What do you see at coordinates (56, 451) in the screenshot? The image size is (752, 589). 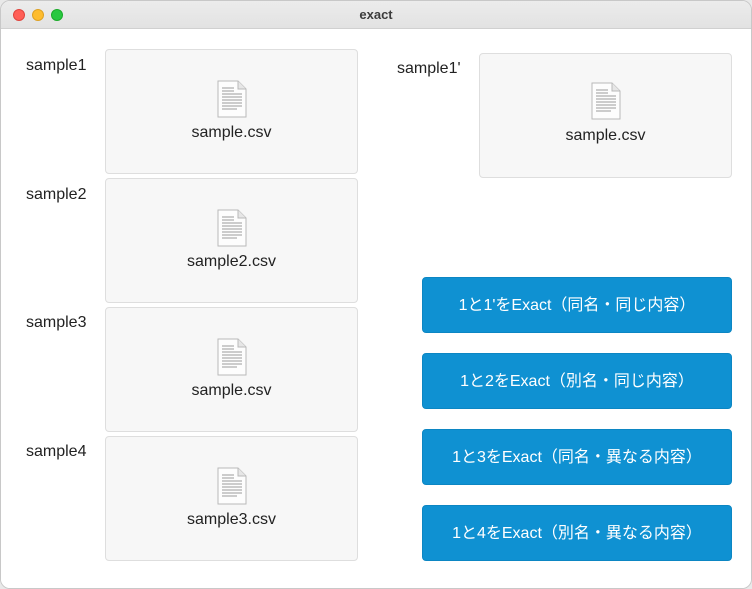 I see `sample4-label: sample4` at bounding box center [56, 451].